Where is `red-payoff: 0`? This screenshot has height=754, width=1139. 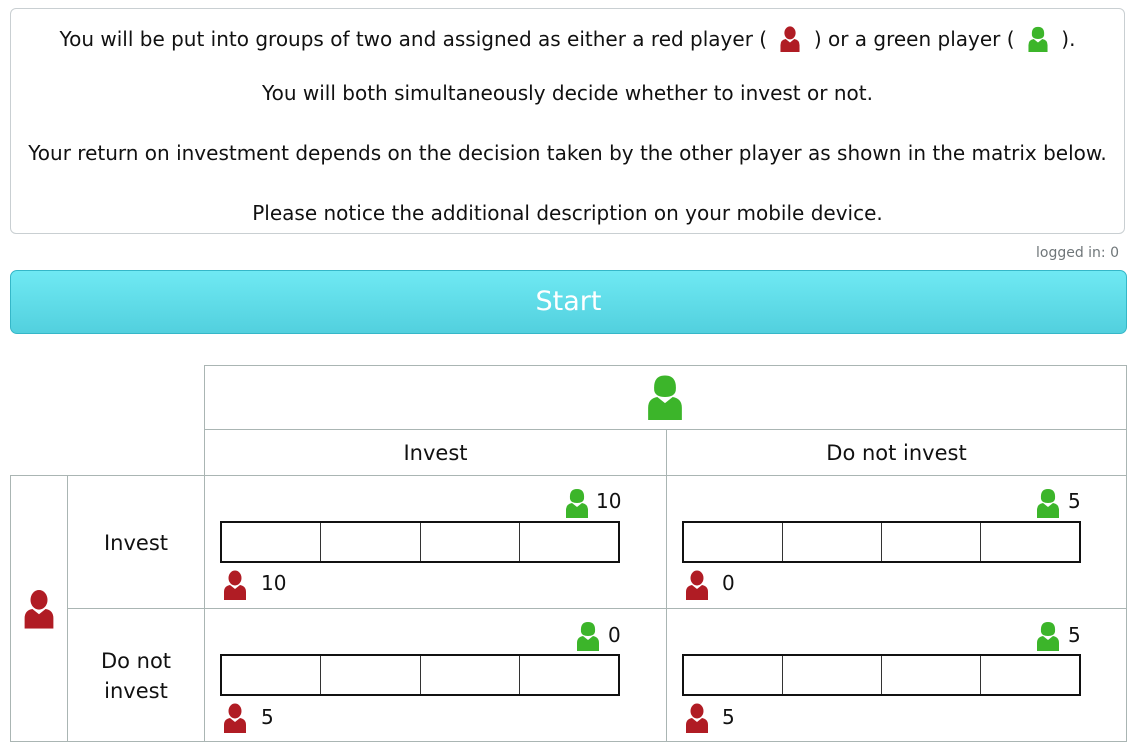
red-payoff: 0 is located at coordinates (728, 583).